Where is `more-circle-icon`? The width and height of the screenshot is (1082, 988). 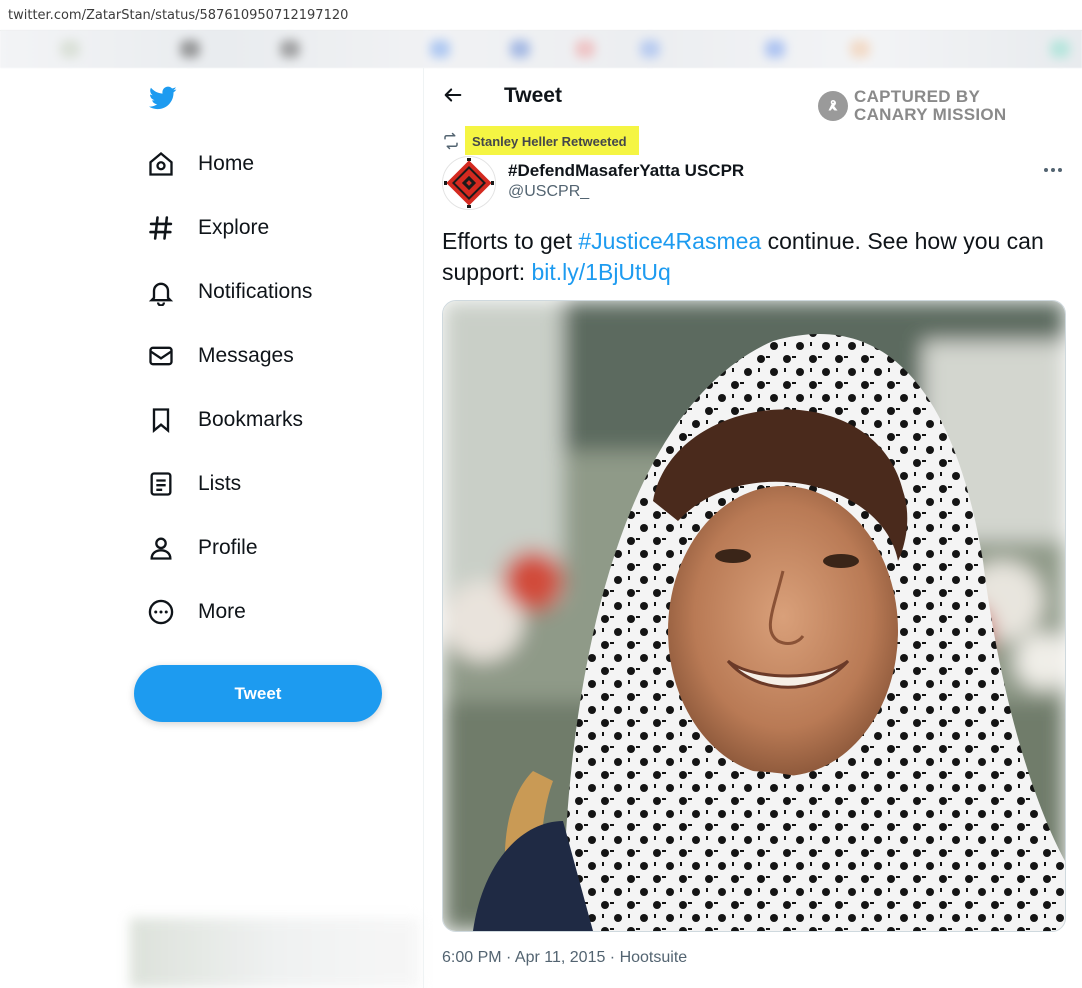 more-circle-icon is located at coordinates (161, 612).